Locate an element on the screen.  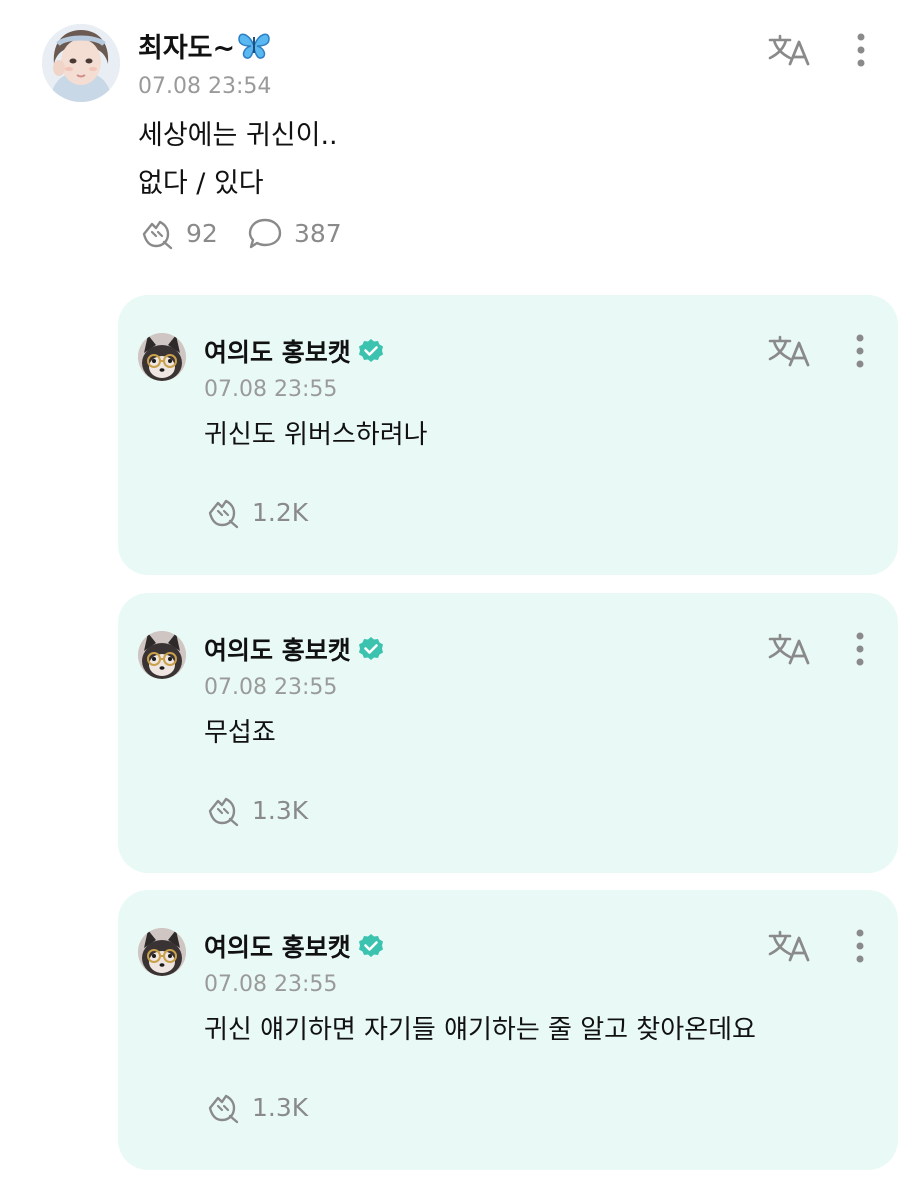
reply-reaction-count: 1.2K is located at coordinates (280, 512).